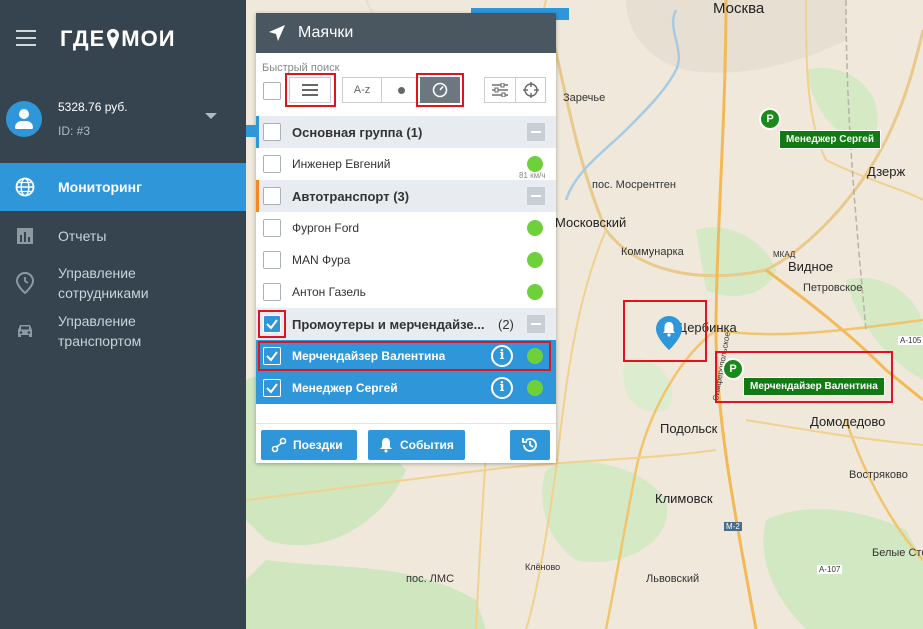 Image resolution: width=923 pixels, height=629 pixels. What do you see at coordinates (814, 386) in the screenshot?
I see `marker-label: Мерчендайзер Валентина` at bounding box center [814, 386].